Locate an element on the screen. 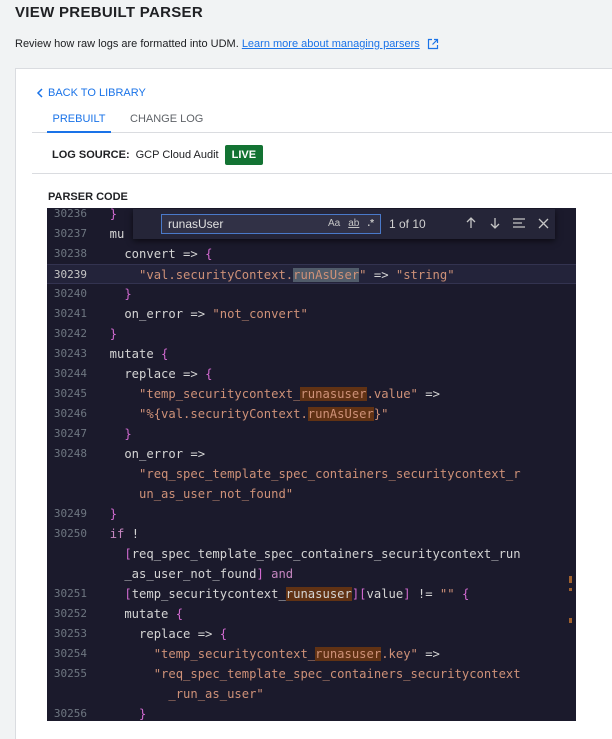  line-number: 30238 is located at coordinates (70, 253).